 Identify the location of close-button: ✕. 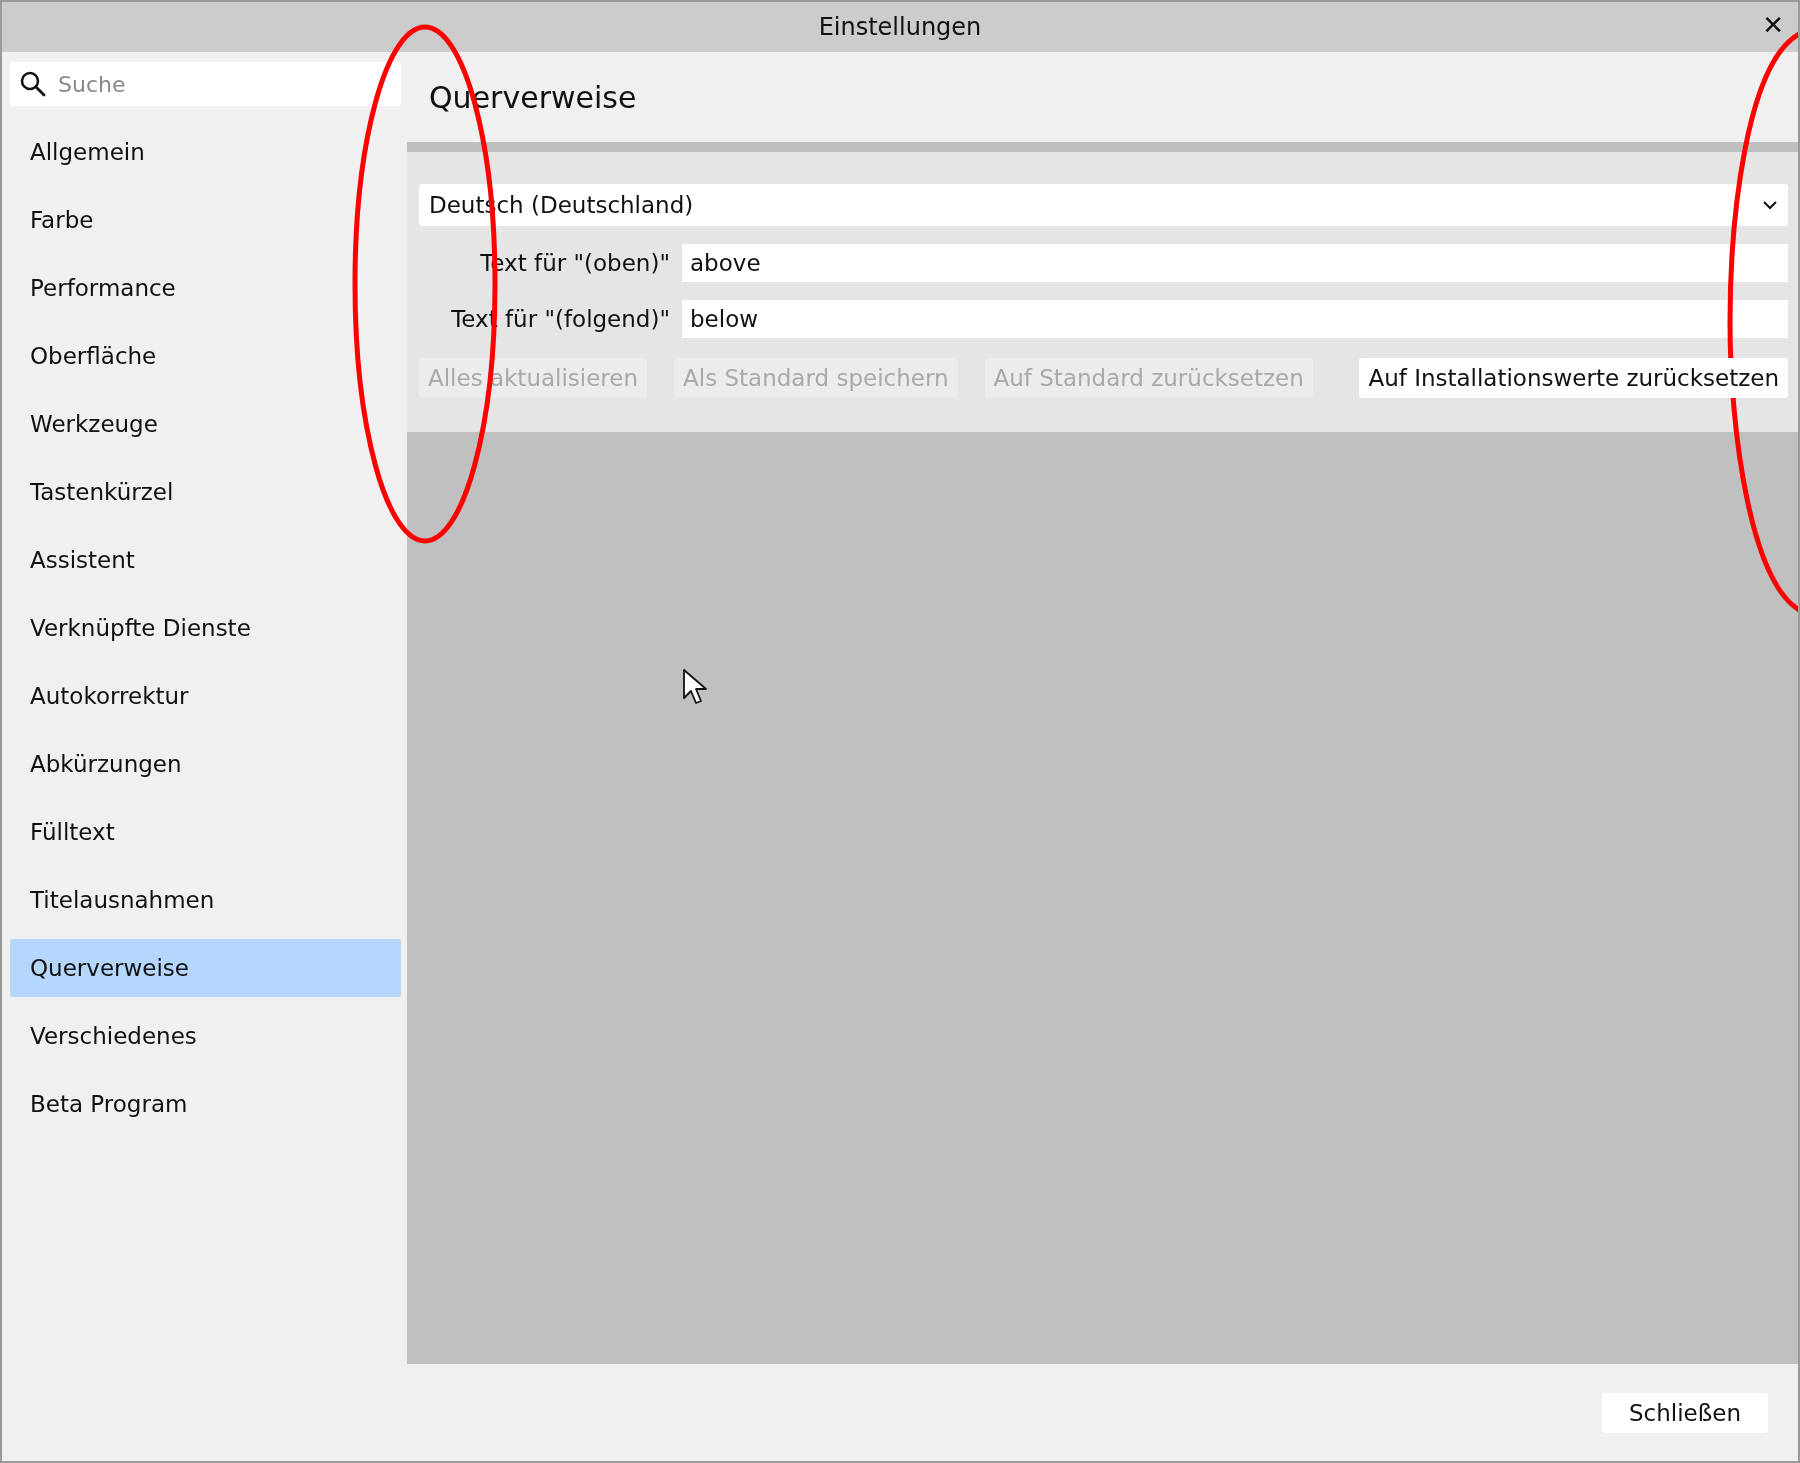
(1773, 25).